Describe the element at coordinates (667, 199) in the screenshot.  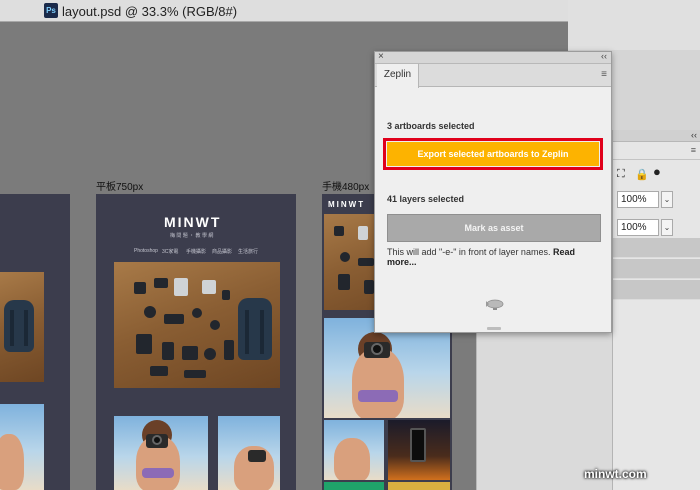
I see `opacity-dropdown-icon: ⌄` at that location.